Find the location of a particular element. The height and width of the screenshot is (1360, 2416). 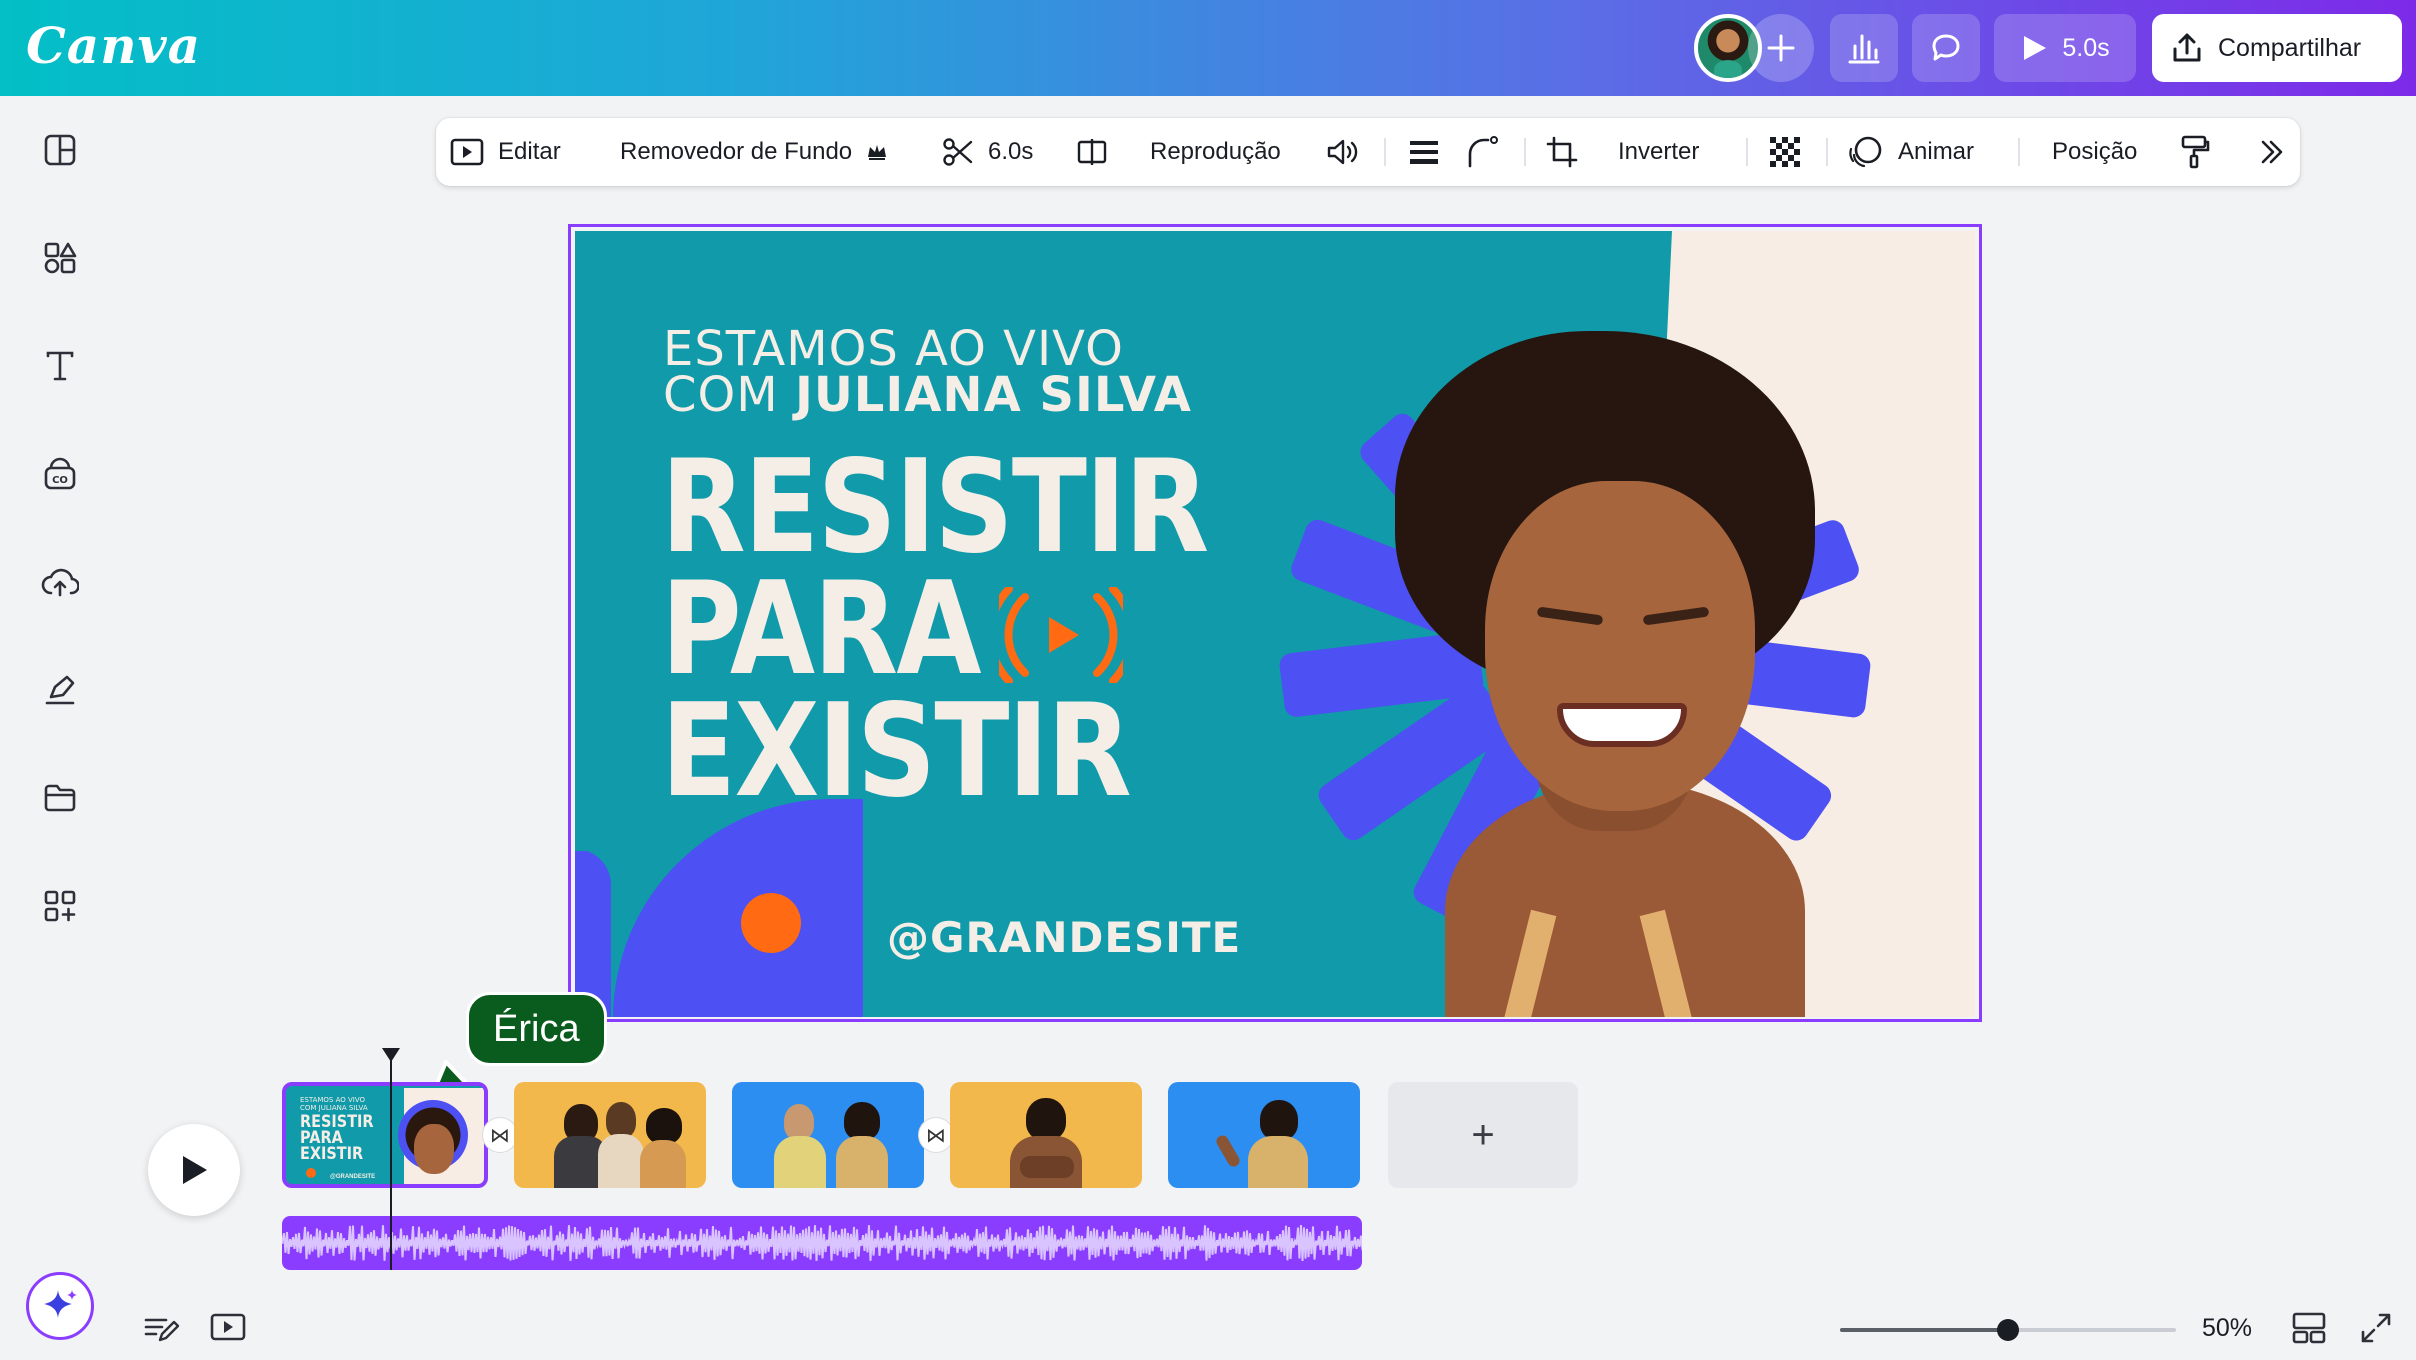

teal-cutout-shape is located at coordinates (596, 821).